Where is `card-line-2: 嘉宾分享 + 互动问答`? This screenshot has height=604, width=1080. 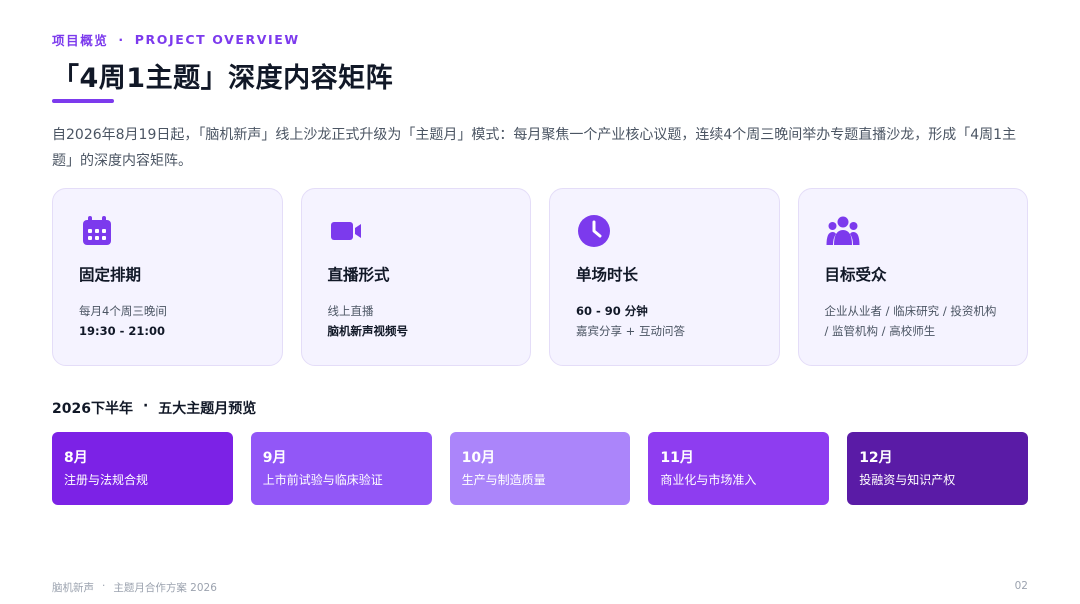 card-line-2: 嘉宾分享 + 互动问答 is located at coordinates (630, 331).